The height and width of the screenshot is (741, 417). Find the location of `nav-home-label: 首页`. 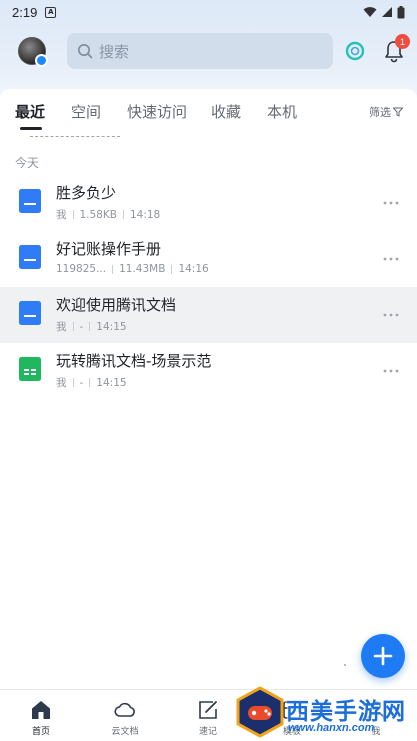

nav-home-label: 首页 is located at coordinates (40, 732).